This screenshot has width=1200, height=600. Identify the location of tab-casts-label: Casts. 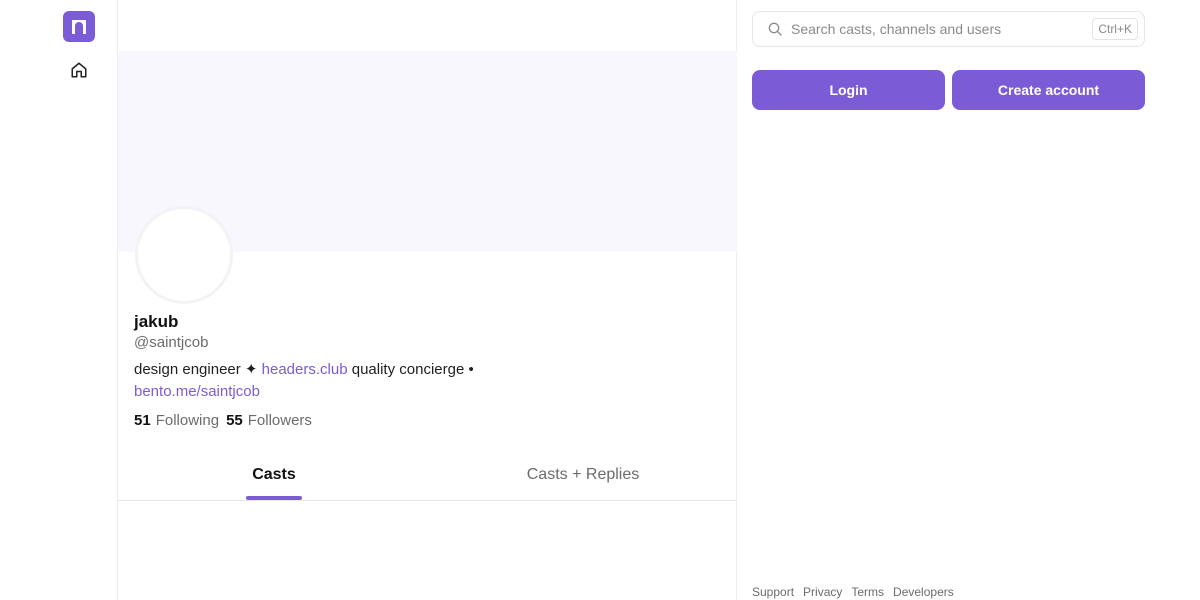
(274, 474).